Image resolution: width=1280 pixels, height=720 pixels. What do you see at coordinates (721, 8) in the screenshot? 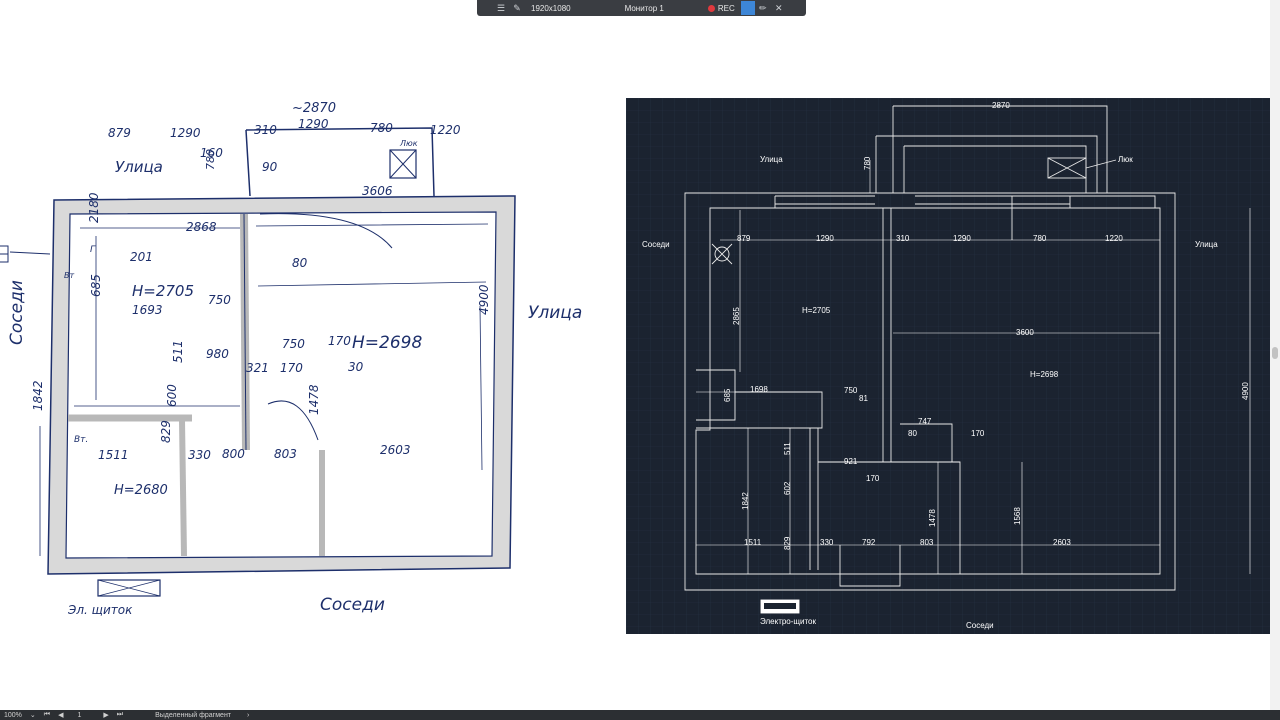
I see `record-button: REC` at bounding box center [721, 8].